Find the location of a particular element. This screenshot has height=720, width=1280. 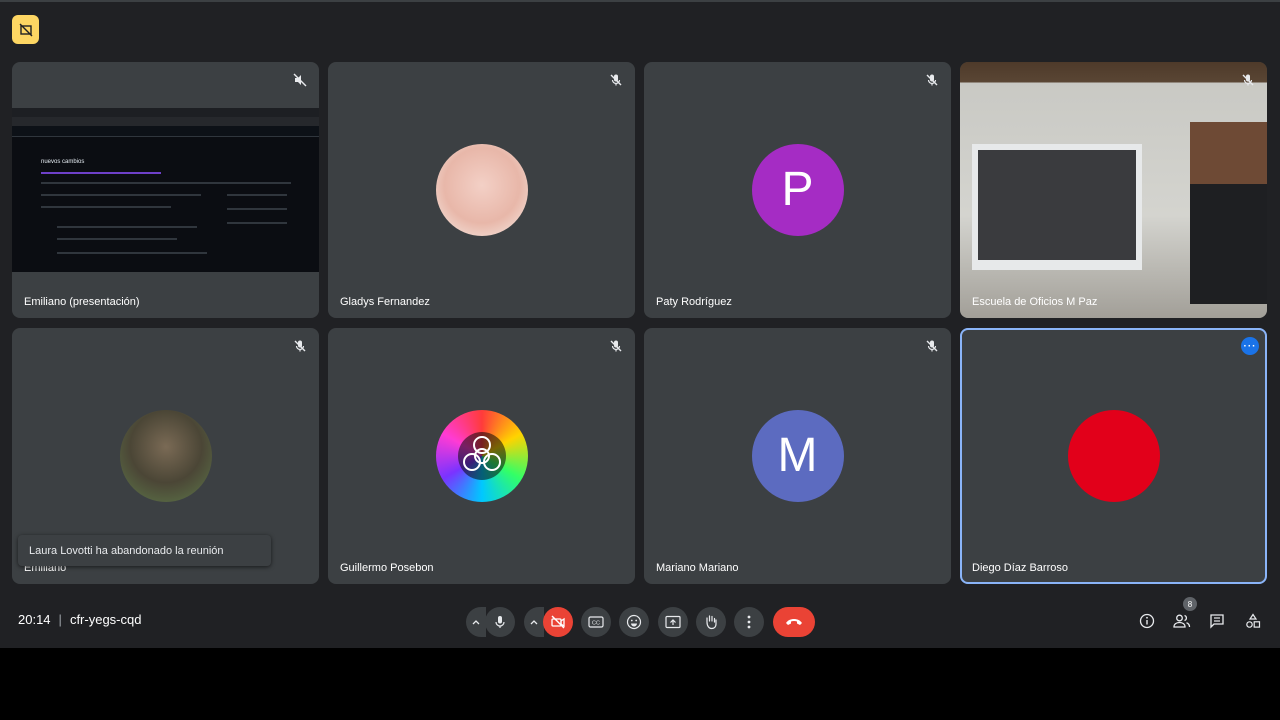

svg-text: CC is located at coordinates (596, 624).